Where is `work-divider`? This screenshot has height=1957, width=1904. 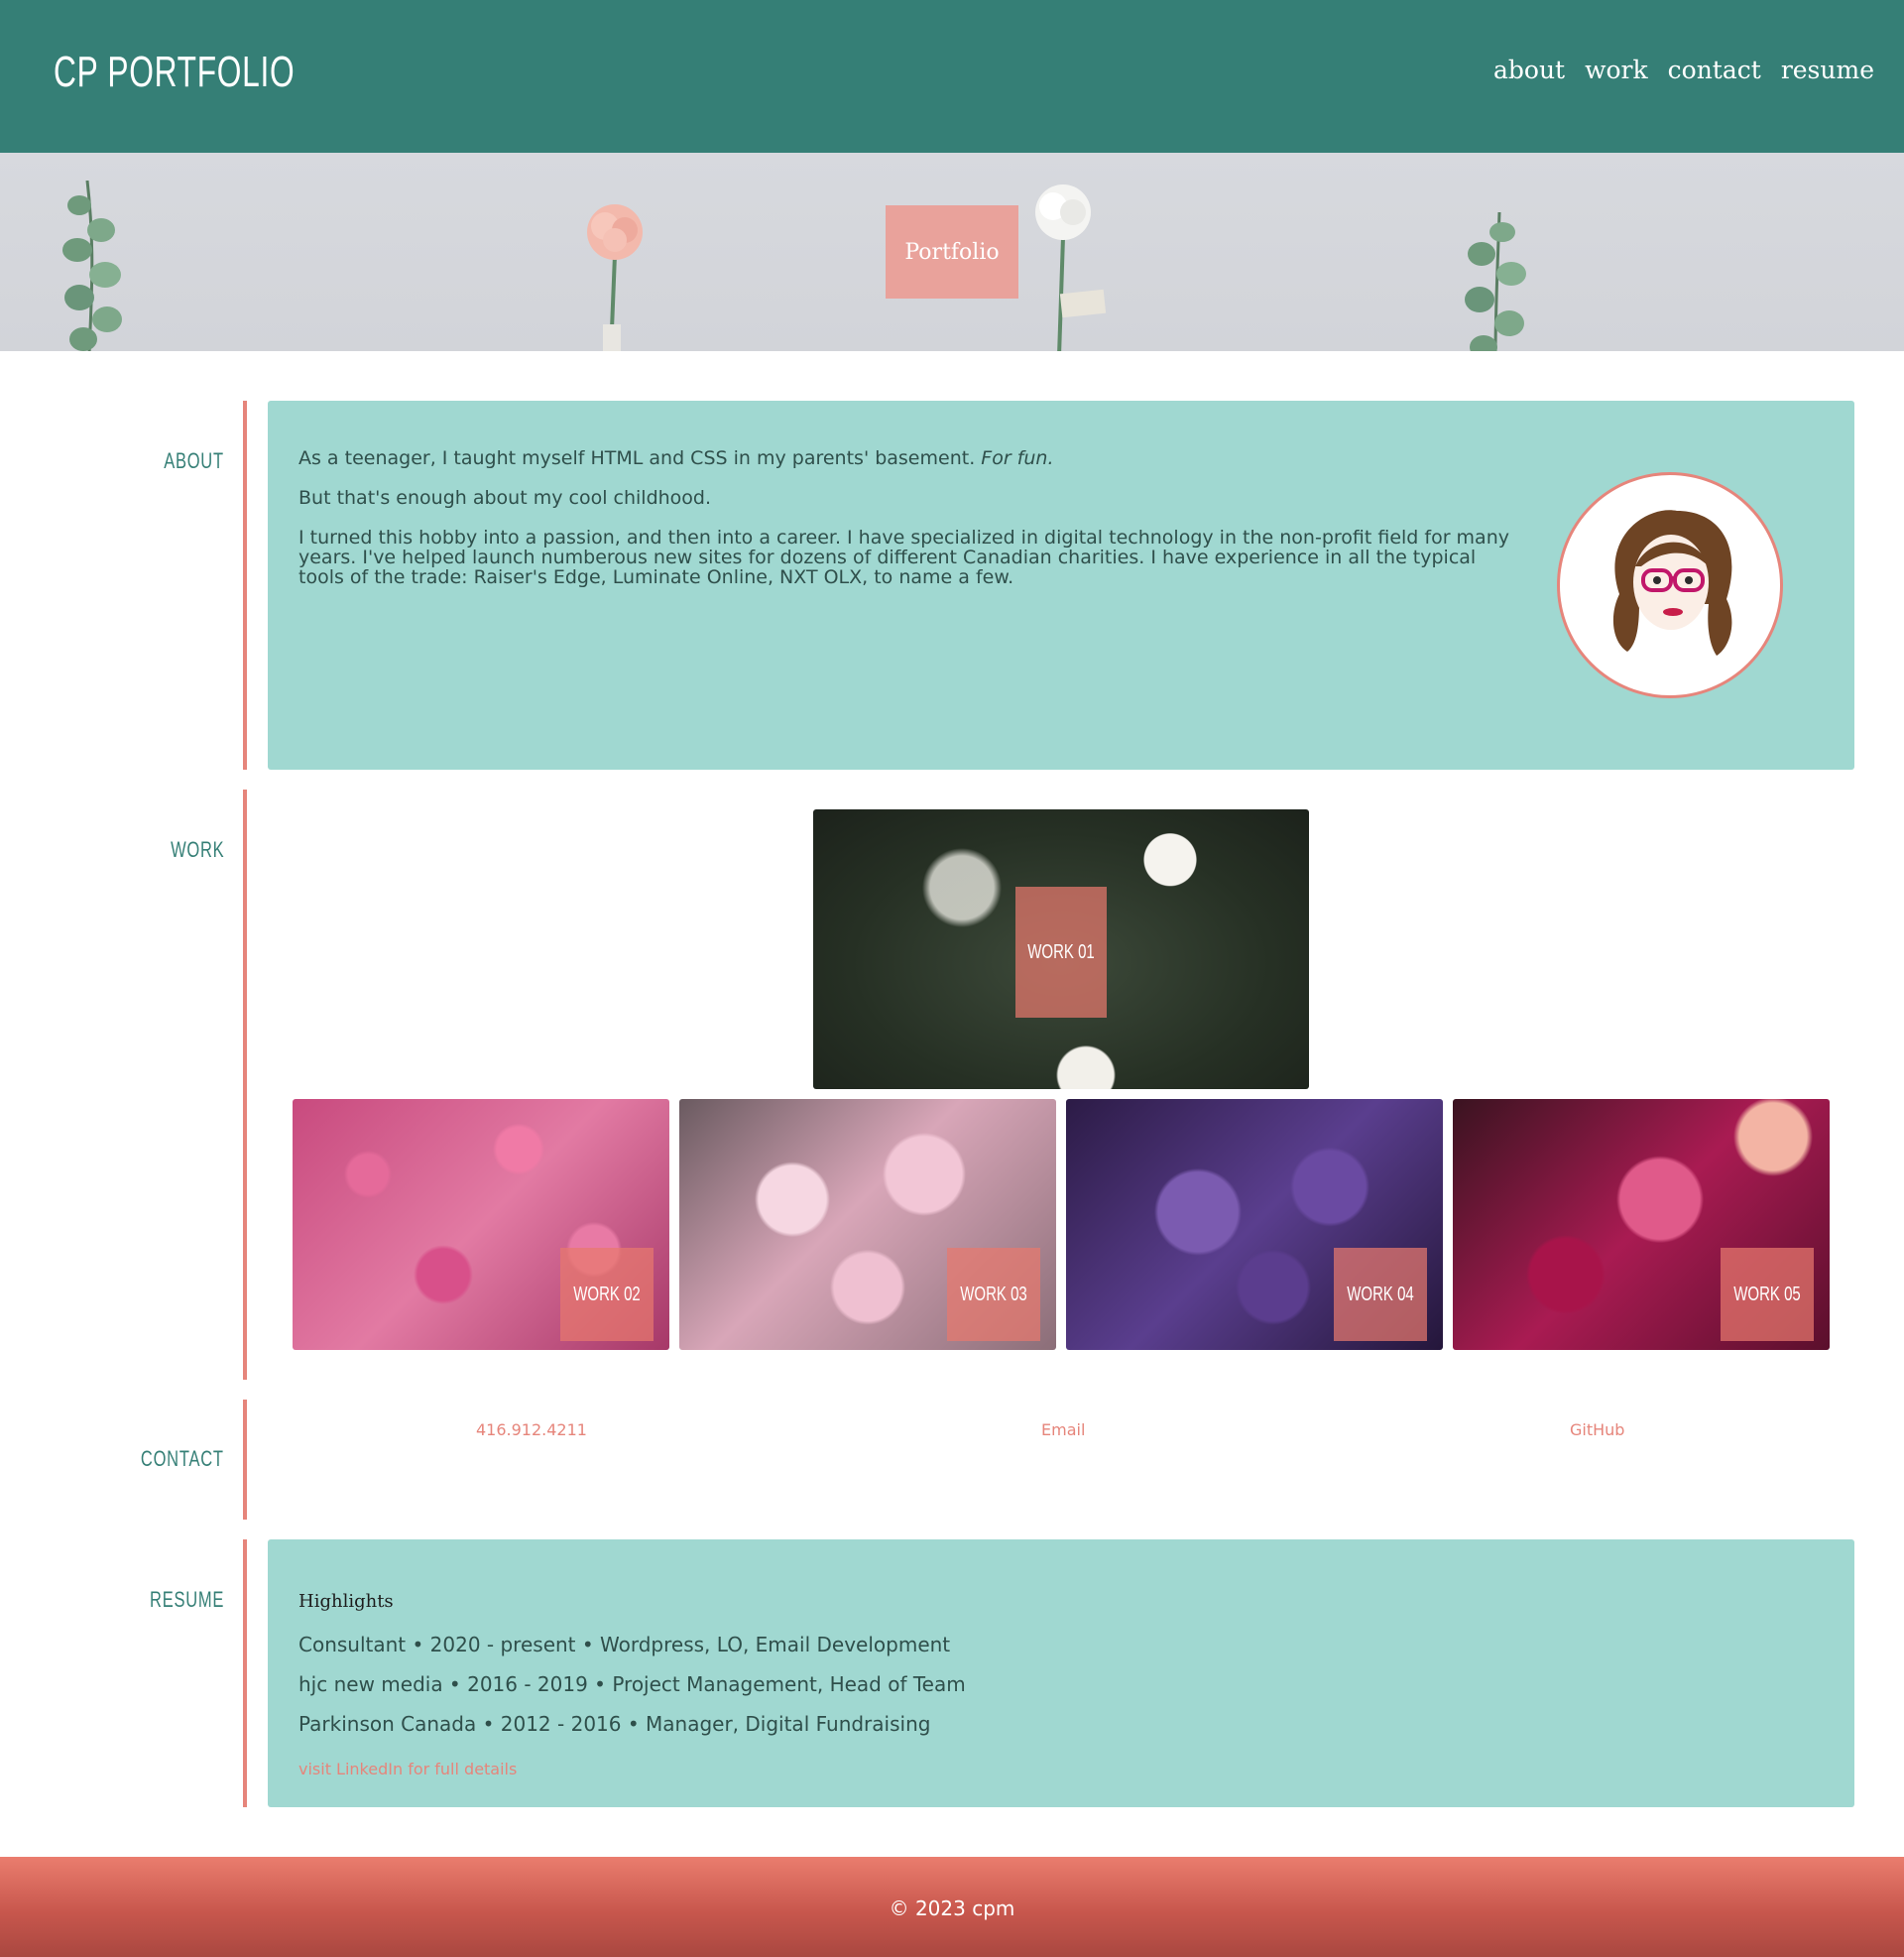 work-divider is located at coordinates (245, 1085).